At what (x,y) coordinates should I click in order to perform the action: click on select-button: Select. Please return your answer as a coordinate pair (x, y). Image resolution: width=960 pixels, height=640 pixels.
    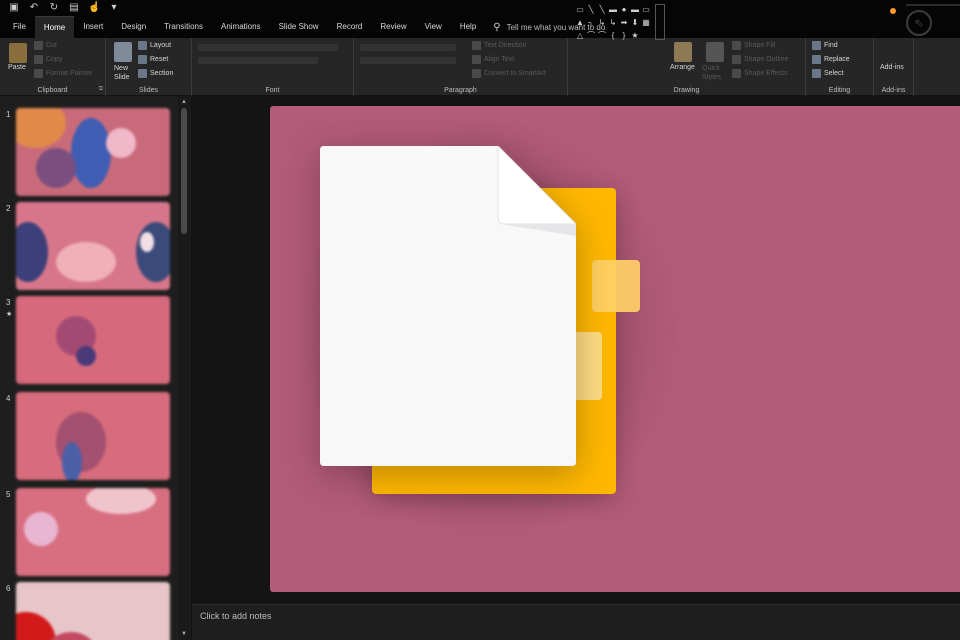
    Looking at the image, I should click on (827, 73).